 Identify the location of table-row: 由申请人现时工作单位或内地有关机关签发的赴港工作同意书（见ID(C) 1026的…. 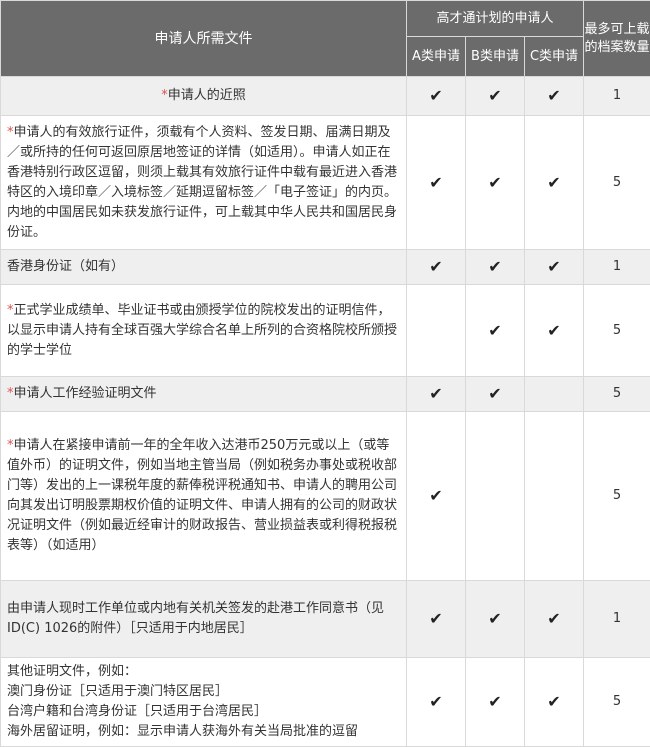
(325, 619).